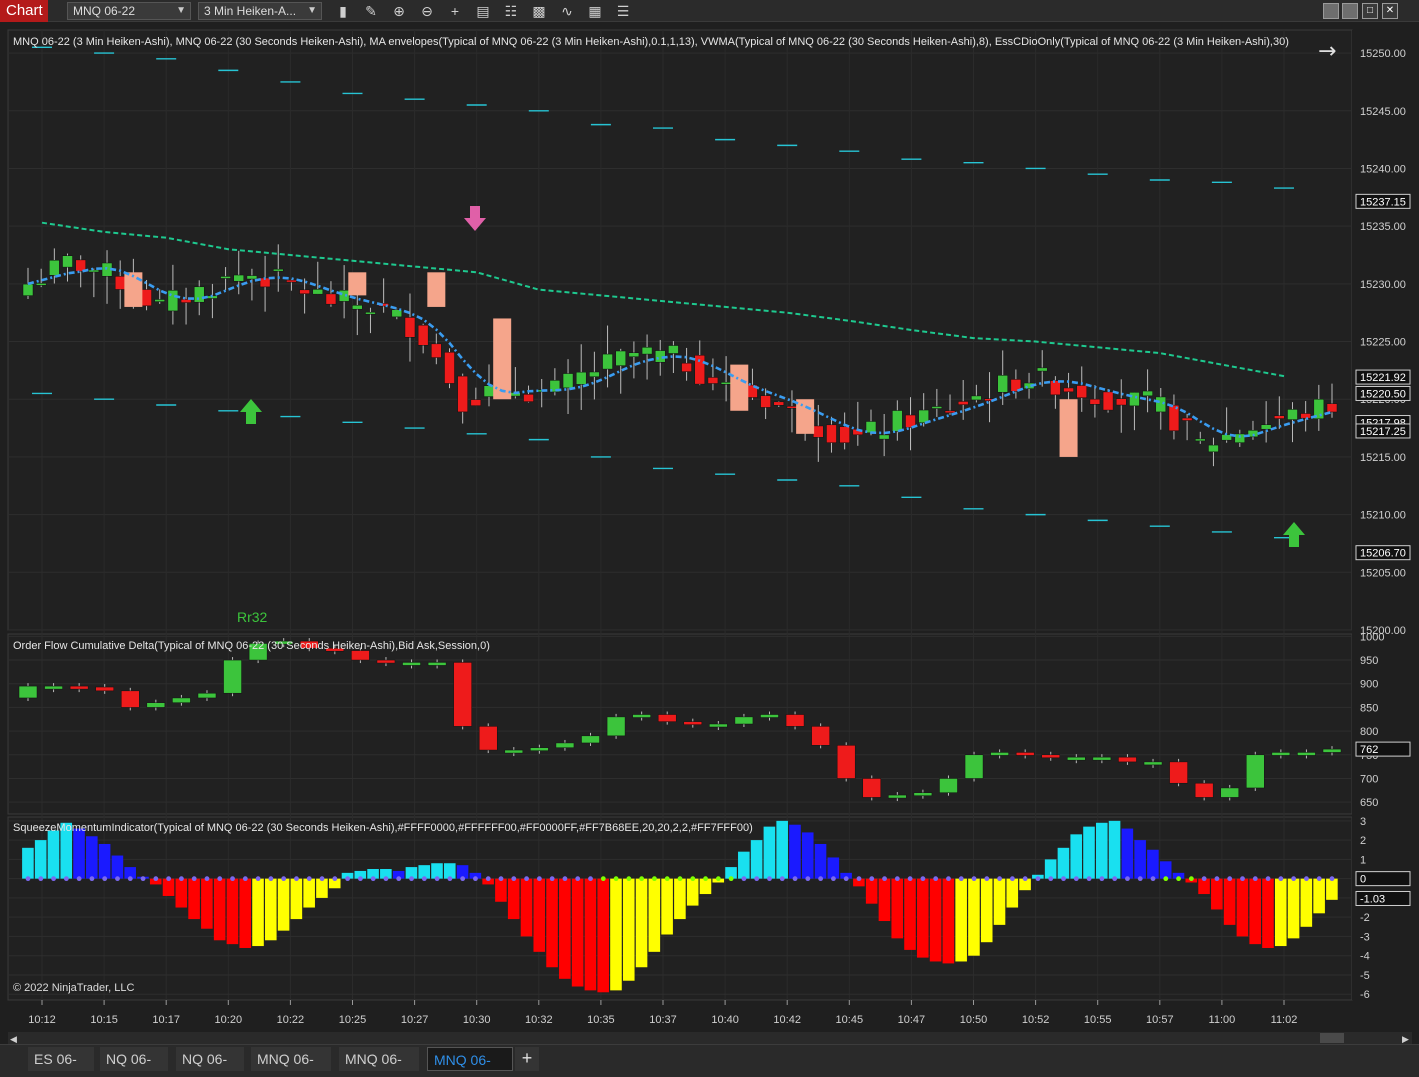 The width and height of the screenshot is (1419, 1077). I want to click on draw-tool-icon: ✎, so click(371, 11).